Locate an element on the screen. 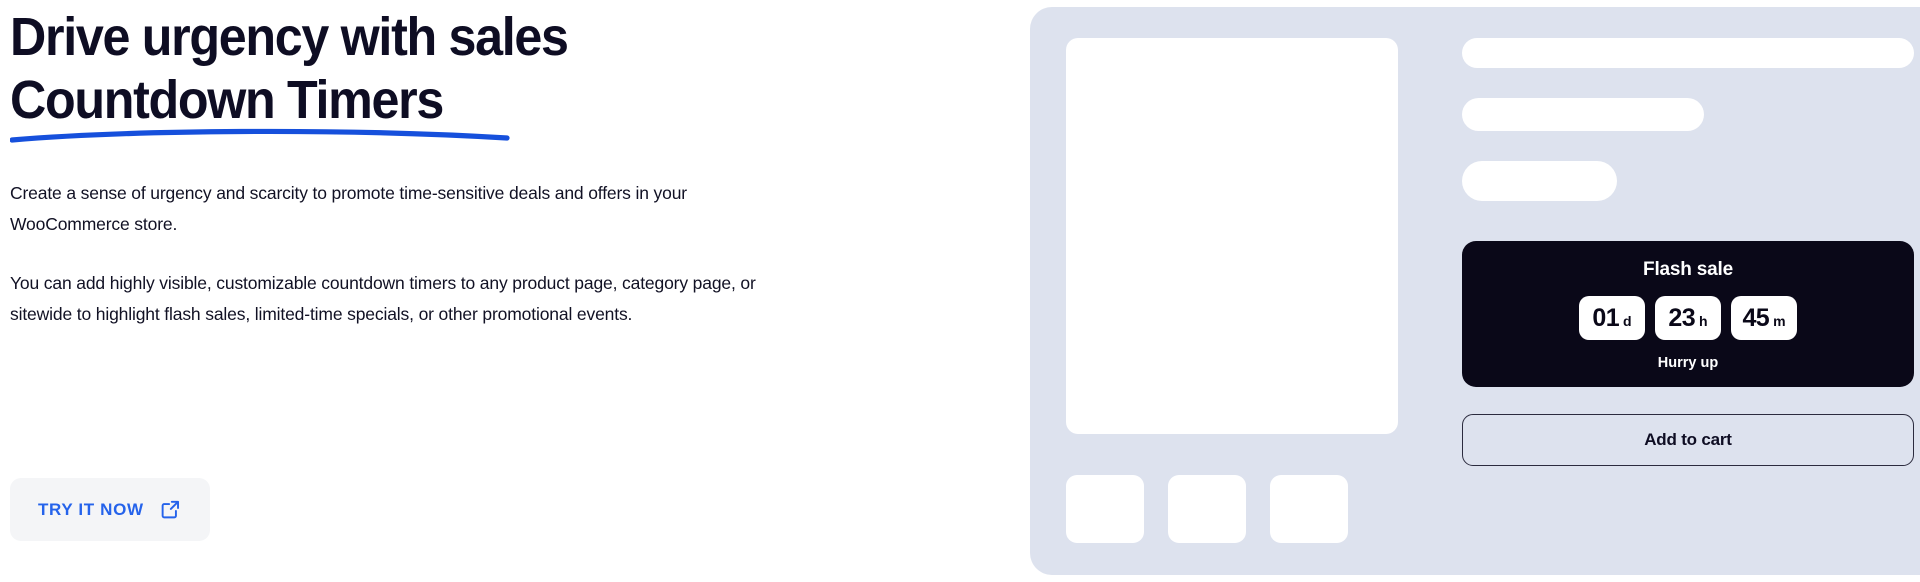 The height and width of the screenshot is (582, 1920). add-to-cart-button: Add to cart is located at coordinates (1688, 440).